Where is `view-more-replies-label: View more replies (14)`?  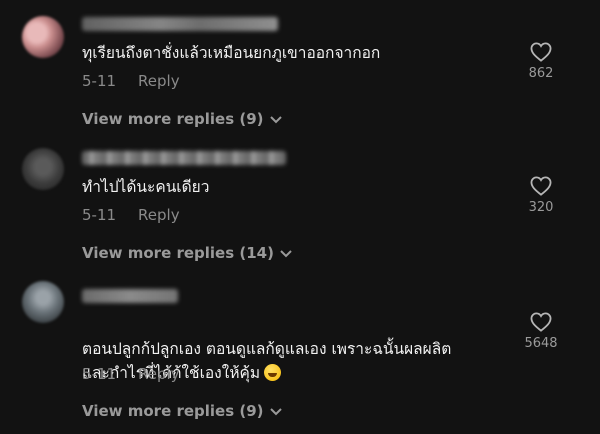
view-more-replies-label: View more replies (14) is located at coordinates (178, 253).